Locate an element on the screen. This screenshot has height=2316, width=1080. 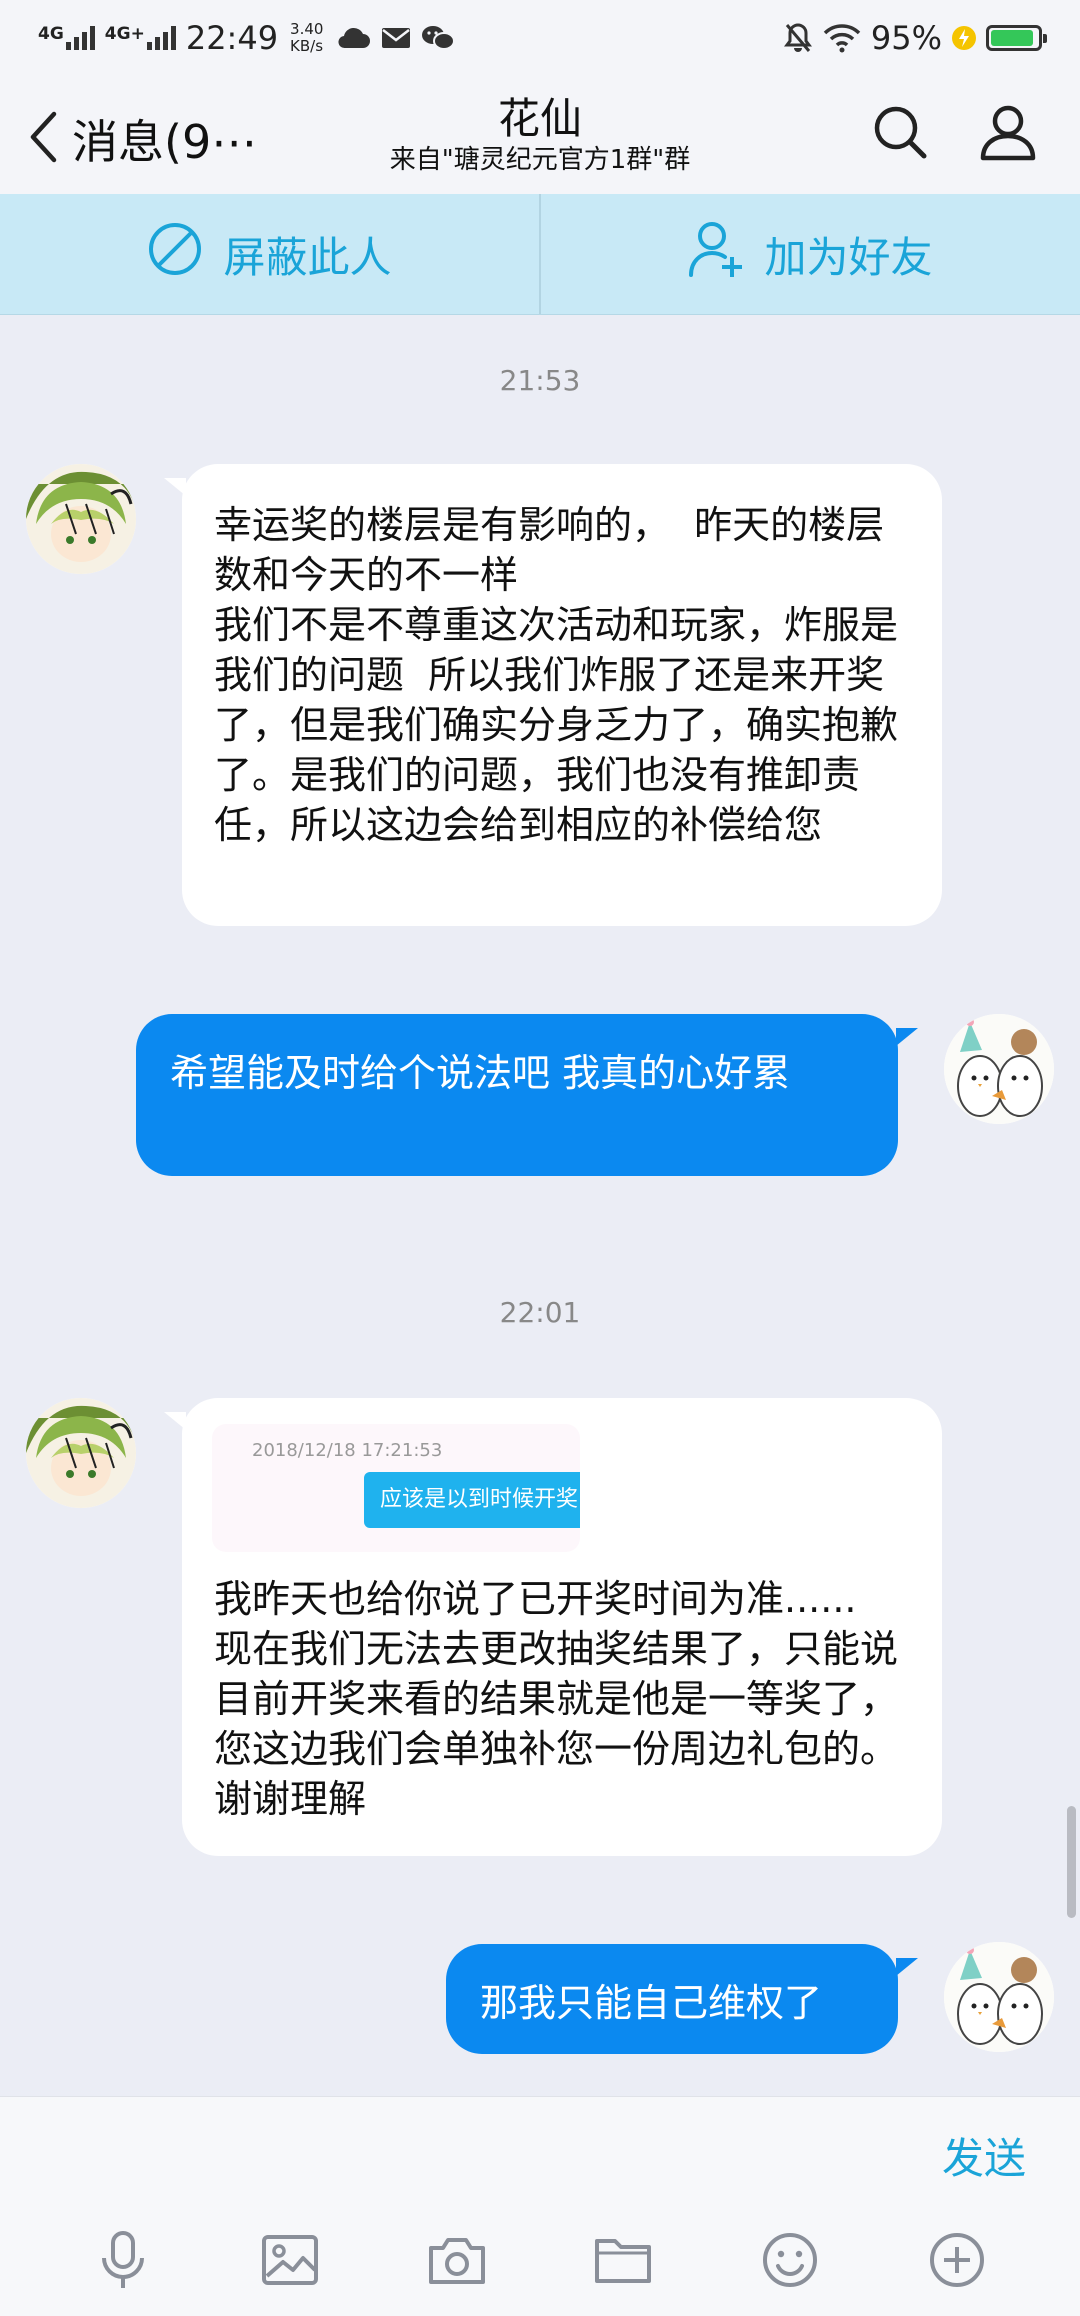
wechat-icon is located at coordinates (438, 38).